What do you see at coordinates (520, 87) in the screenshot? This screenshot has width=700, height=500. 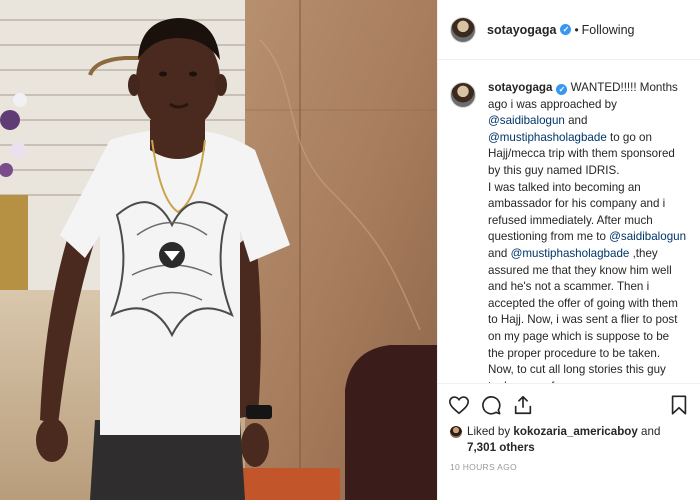 I see `caption-username: sotayogaga` at bounding box center [520, 87].